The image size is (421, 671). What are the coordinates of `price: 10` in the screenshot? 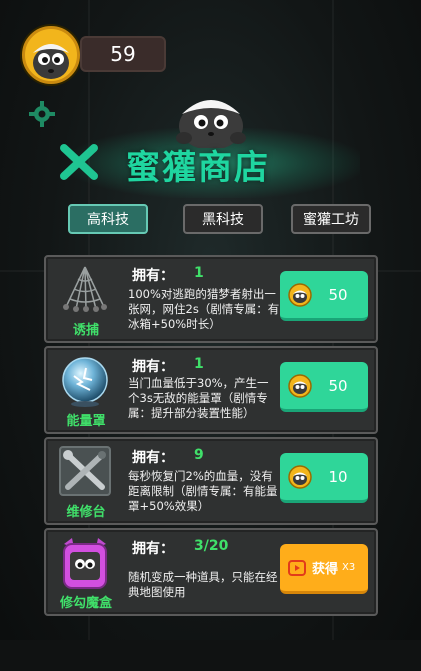 It's located at (338, 476).